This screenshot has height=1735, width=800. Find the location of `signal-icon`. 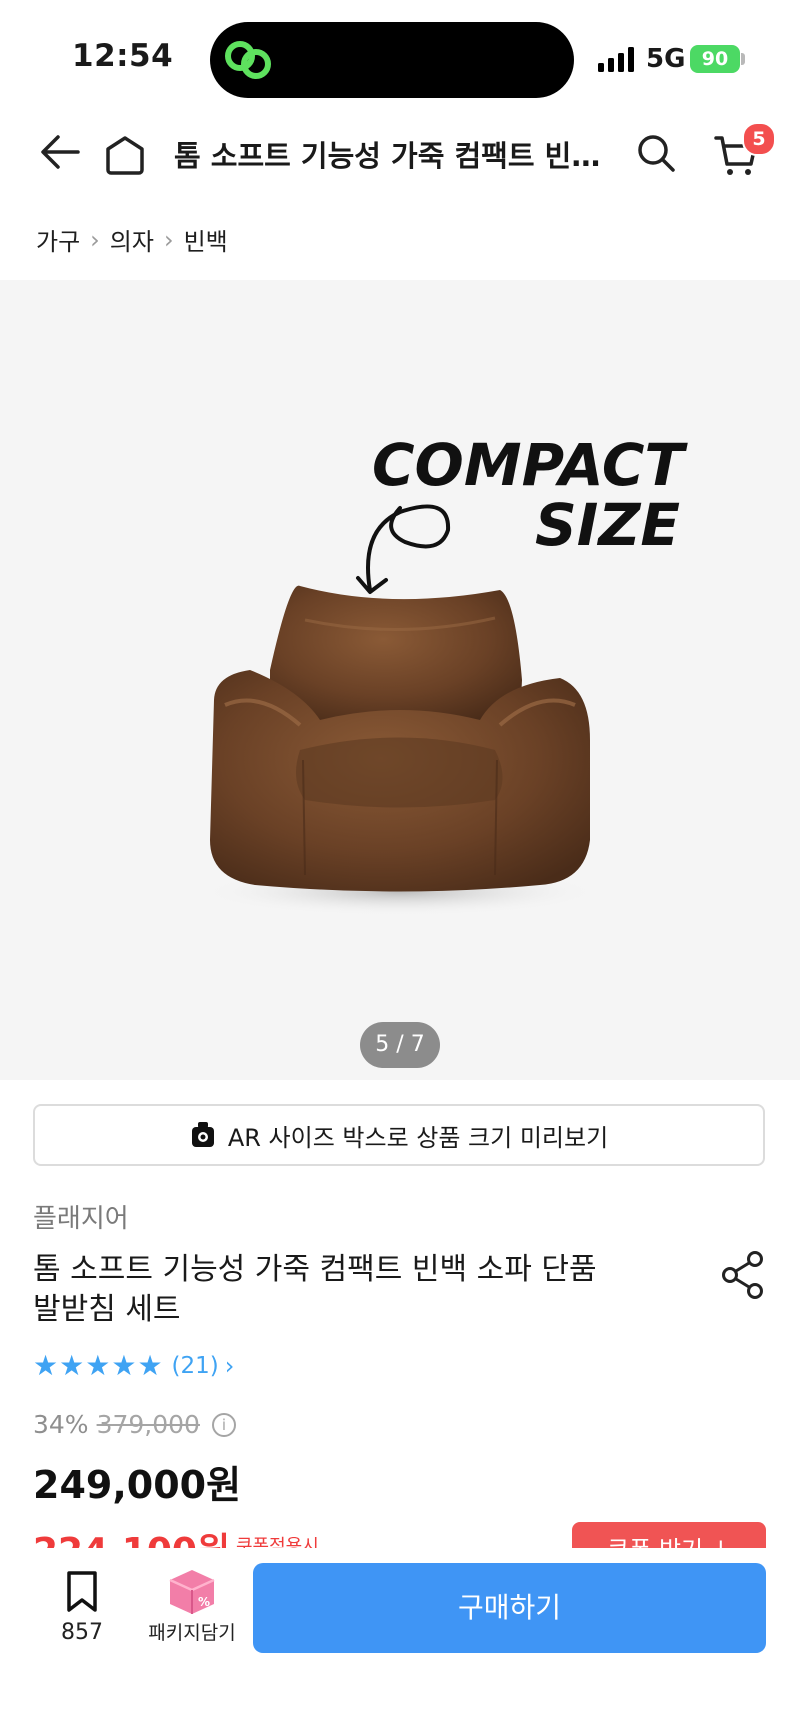

signal-icon is located at coordinates (618, 59).